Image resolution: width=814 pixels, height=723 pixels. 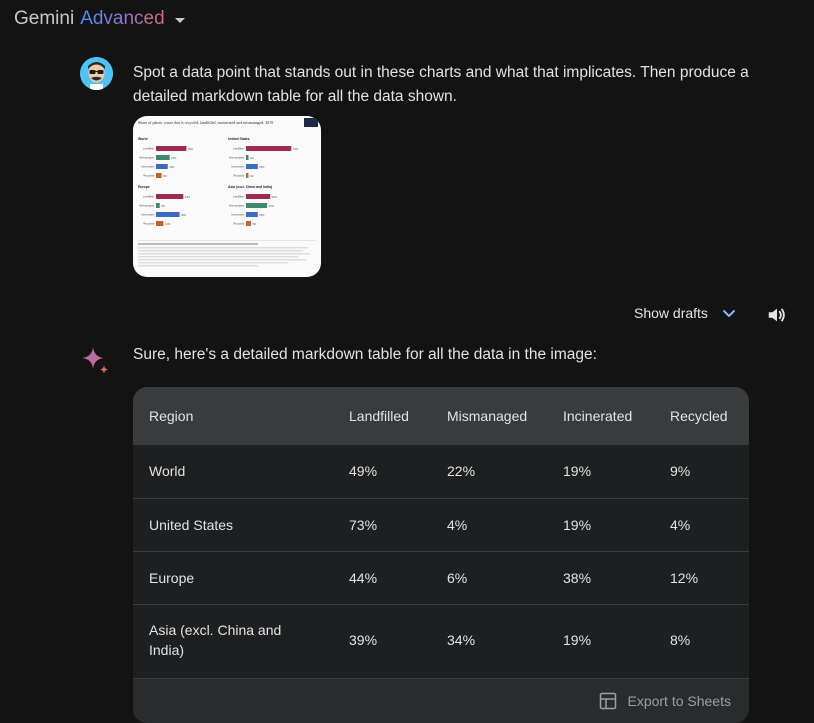 What do you see at coordinates (171, 416) in the screenshot?
I see `column-header: Region` at bounding box center [171, 416].